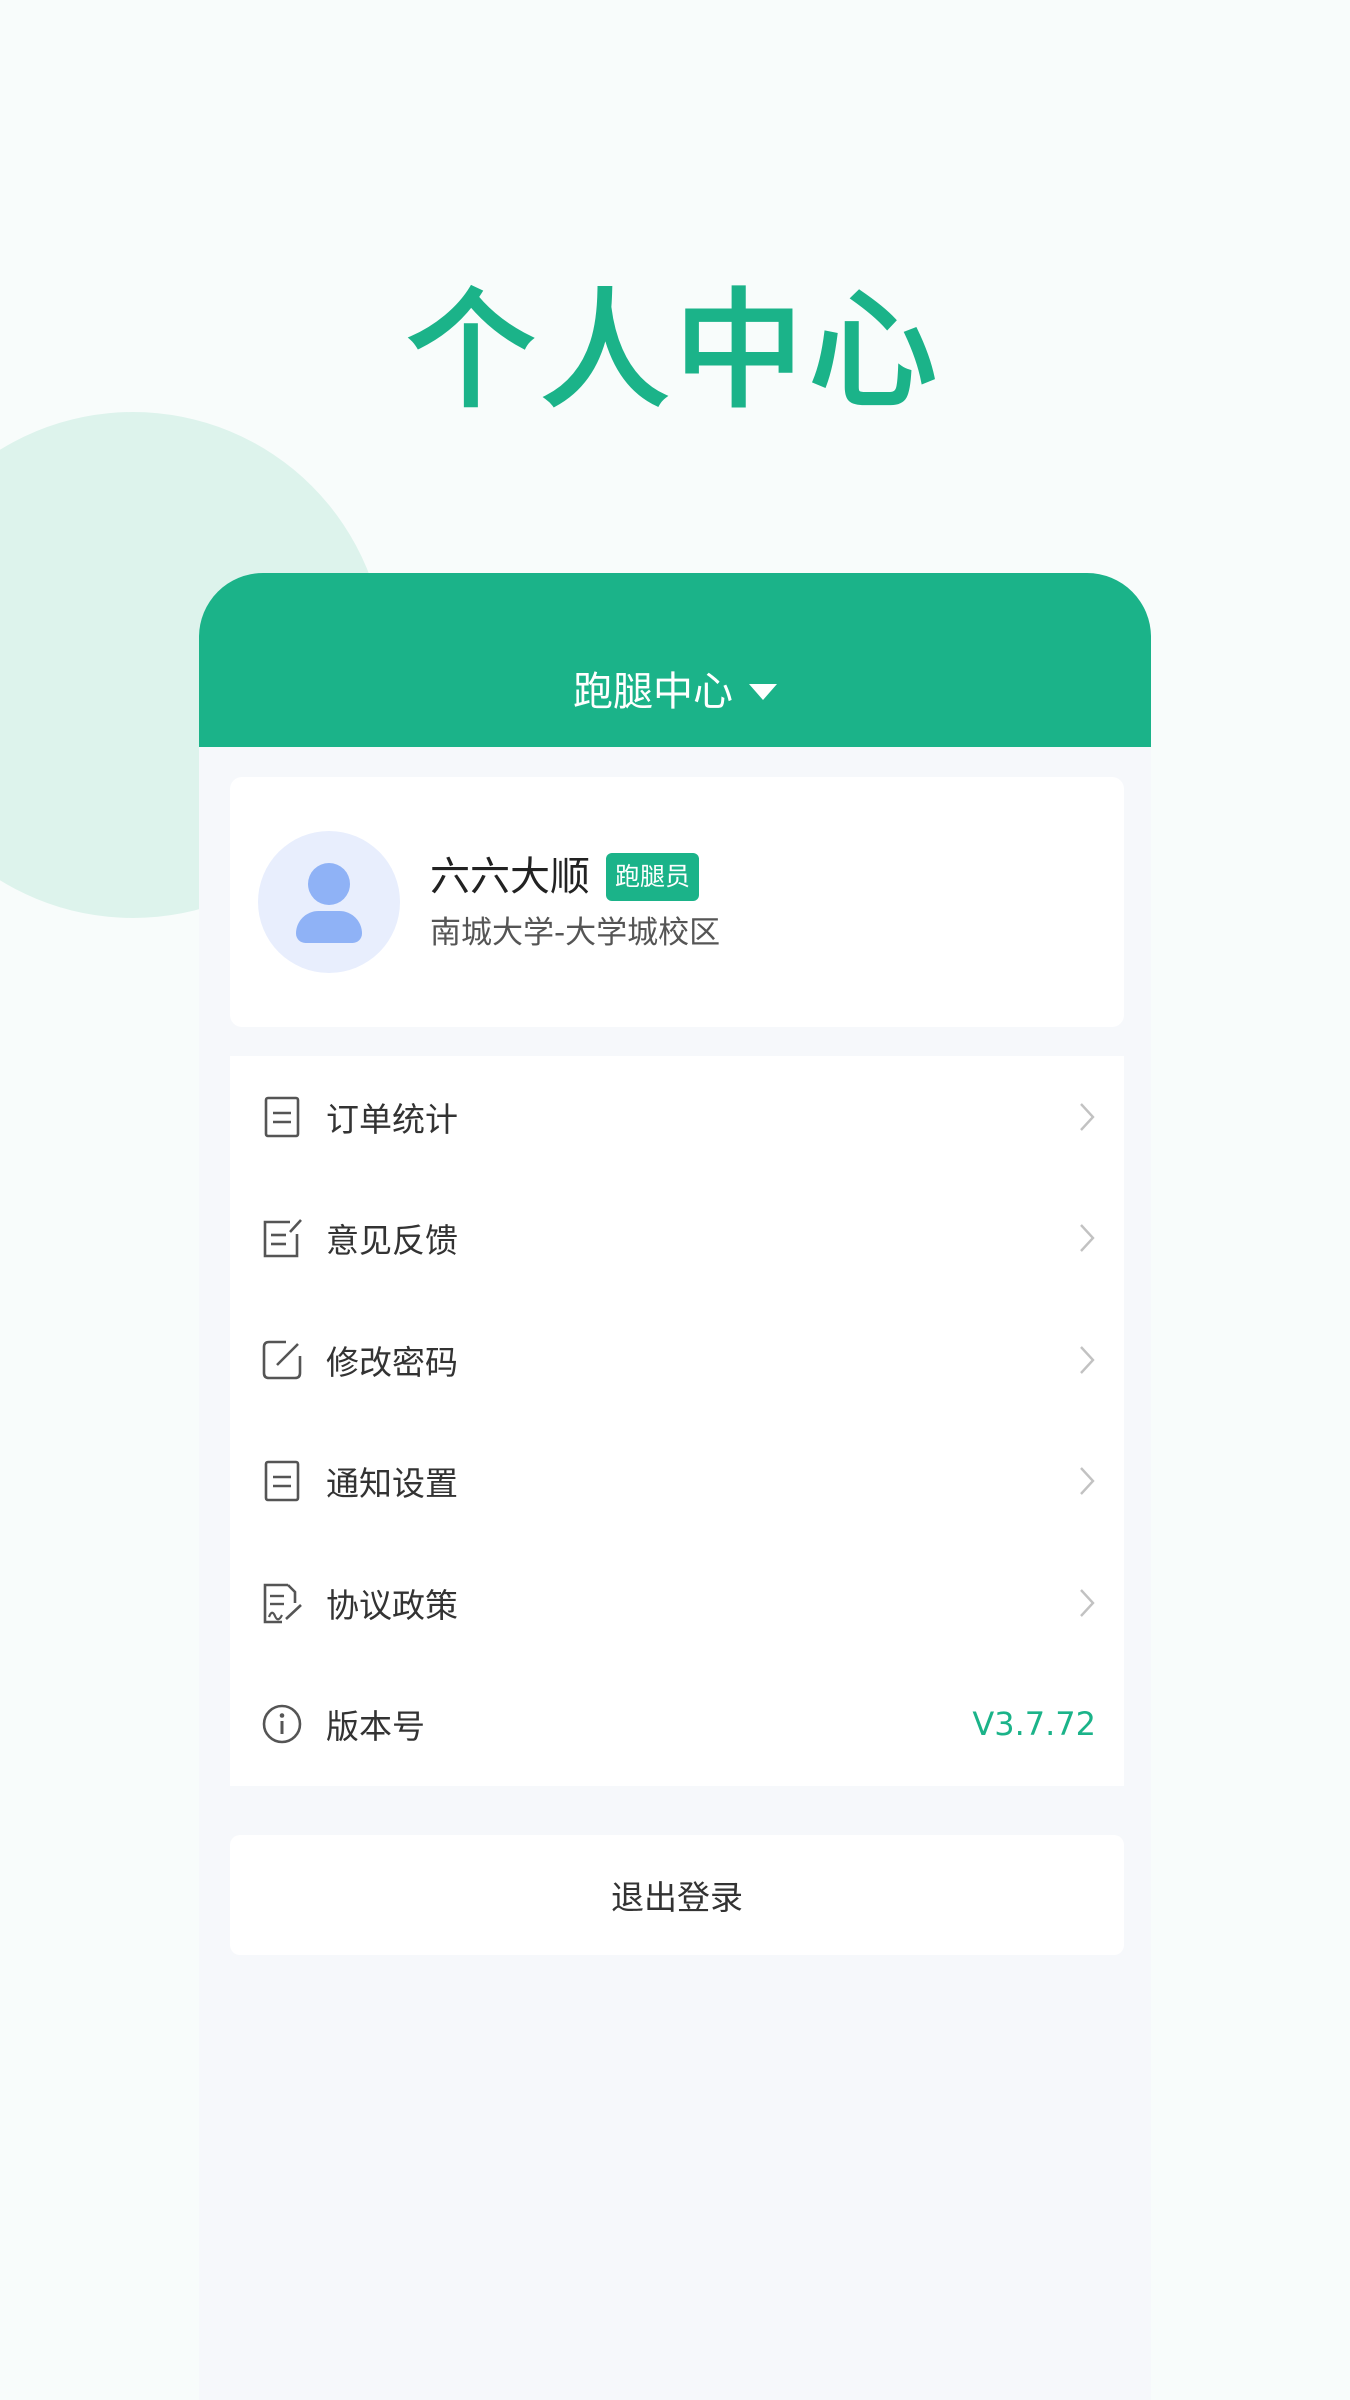 This screenshot has width=1350, height=2400. I want to click on version-number: V3.7.72, so click(1034, 1724).